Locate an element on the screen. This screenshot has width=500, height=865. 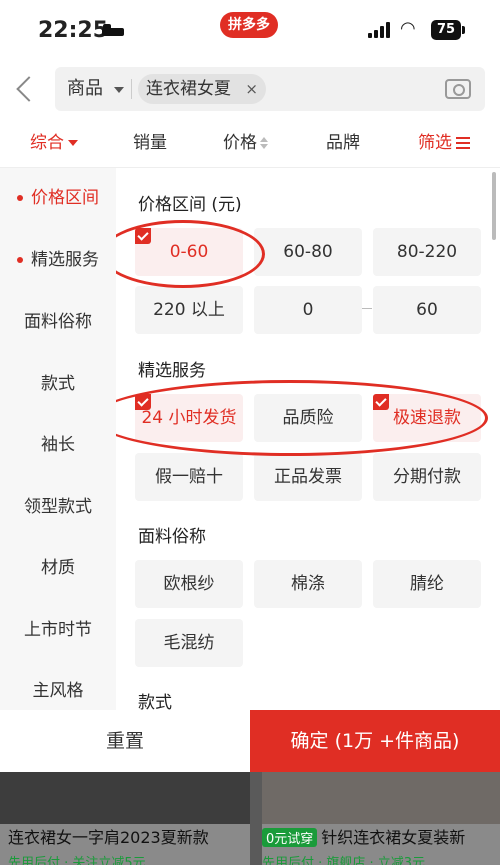
nav-item-sleeve: 袖长 is located at coordinates (58, 445).